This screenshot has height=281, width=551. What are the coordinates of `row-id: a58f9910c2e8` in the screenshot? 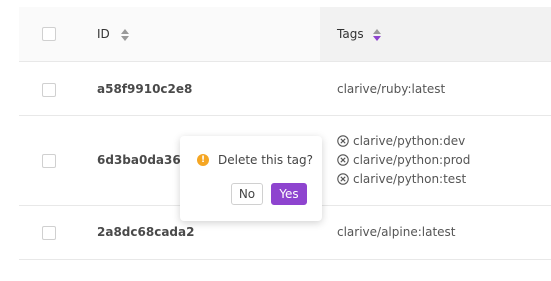 It's located at (145, 89).